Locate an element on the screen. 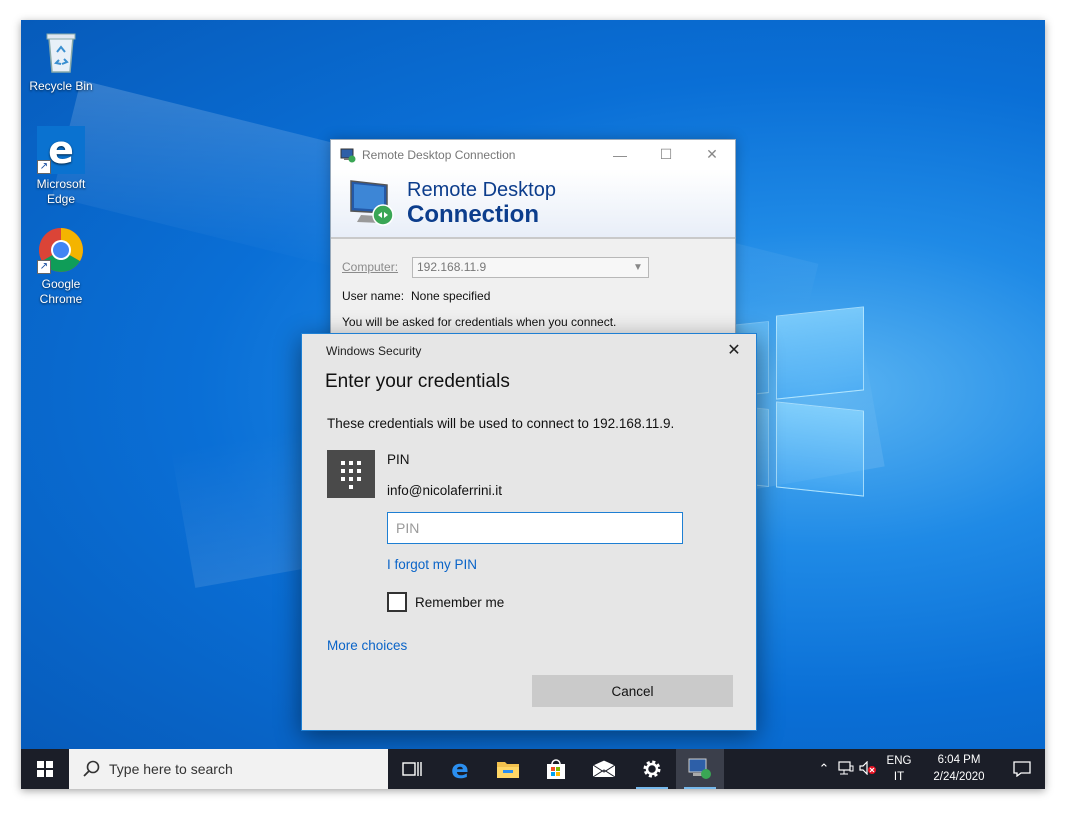 The image size is (1087, 831). account-name: info@nicolaferrini.it is located at coordinates (445, 490).